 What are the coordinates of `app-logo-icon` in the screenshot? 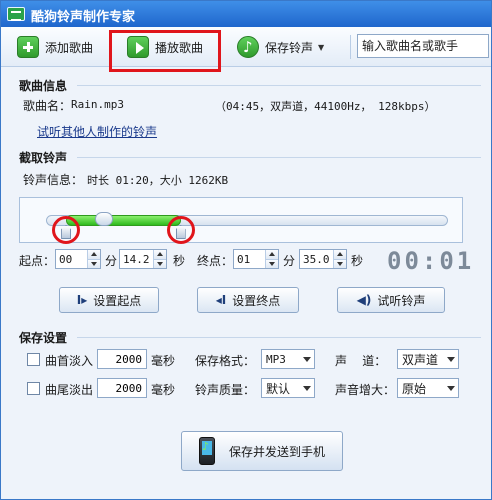 It's located at (16, 14).